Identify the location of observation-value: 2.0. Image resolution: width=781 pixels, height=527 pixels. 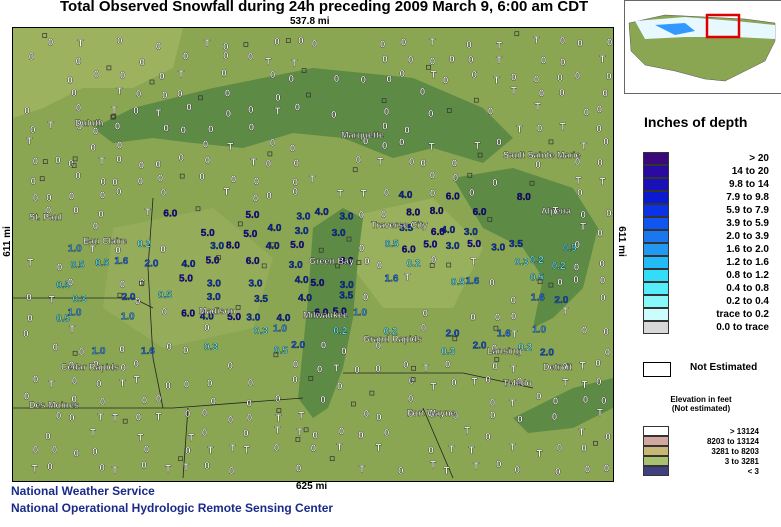
(129, 297).